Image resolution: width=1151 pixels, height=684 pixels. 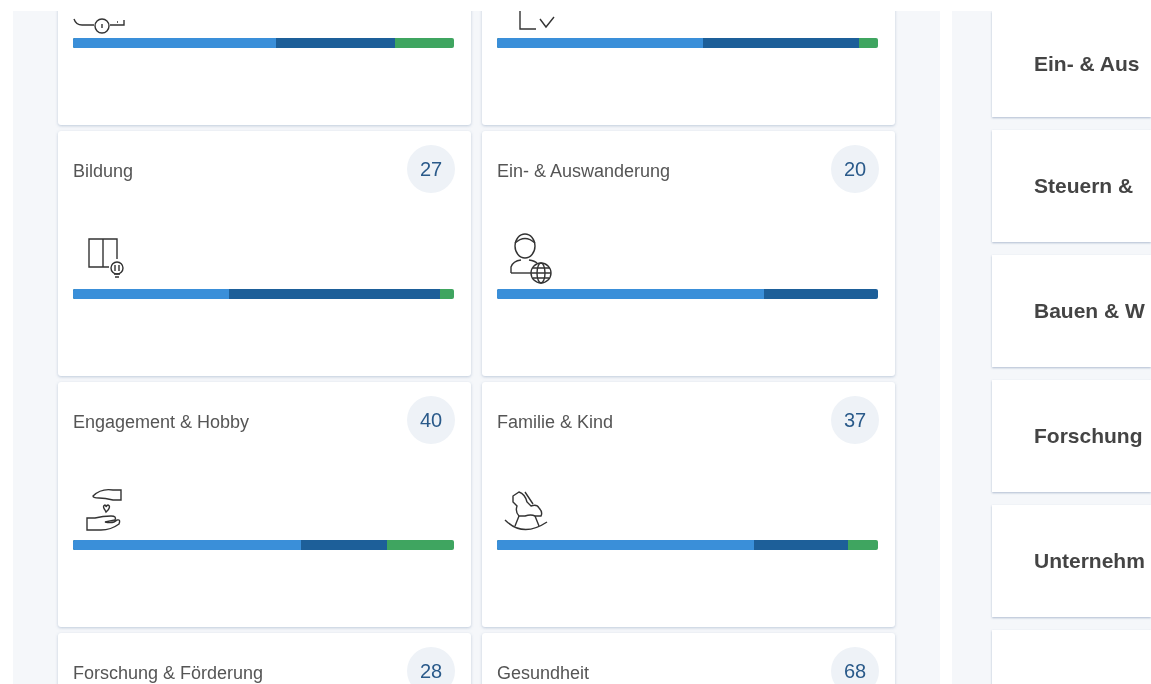 I want to click on topic-card: Ein- & Aus, so click(x=1071, y=64).